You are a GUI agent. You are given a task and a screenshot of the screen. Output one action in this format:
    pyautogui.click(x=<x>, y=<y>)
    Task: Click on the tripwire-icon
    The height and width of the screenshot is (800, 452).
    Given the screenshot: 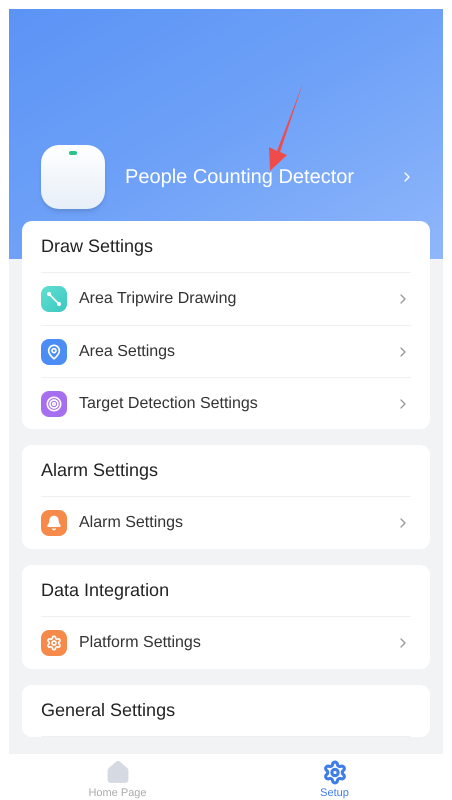 What is the action you would take?
    pyautogui.click(x=54, y=299)
    